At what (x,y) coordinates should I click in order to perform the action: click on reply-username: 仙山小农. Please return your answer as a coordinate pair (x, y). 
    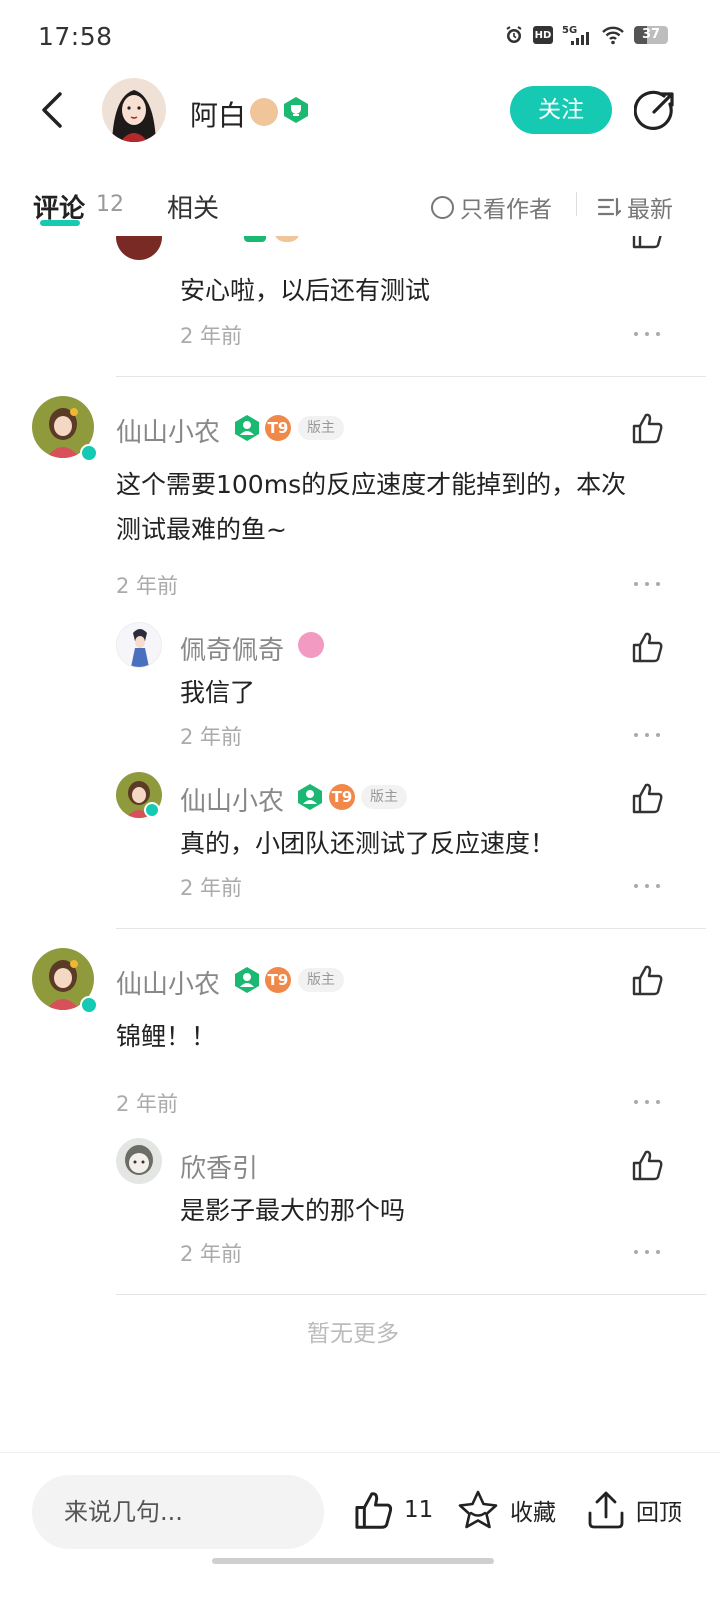
    Looking at the image, I should click on (232, 799).